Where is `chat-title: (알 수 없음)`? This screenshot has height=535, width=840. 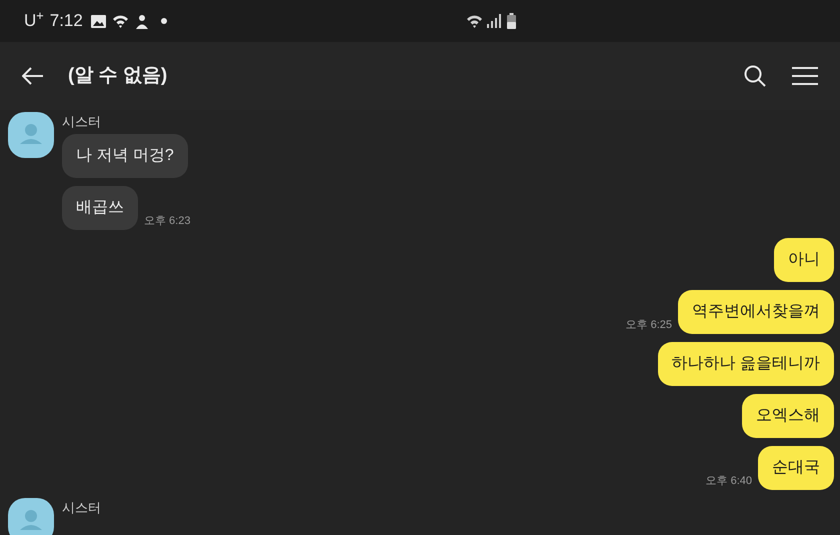
chat-title: (알 수 없음) is located at coordinates (118, 76).